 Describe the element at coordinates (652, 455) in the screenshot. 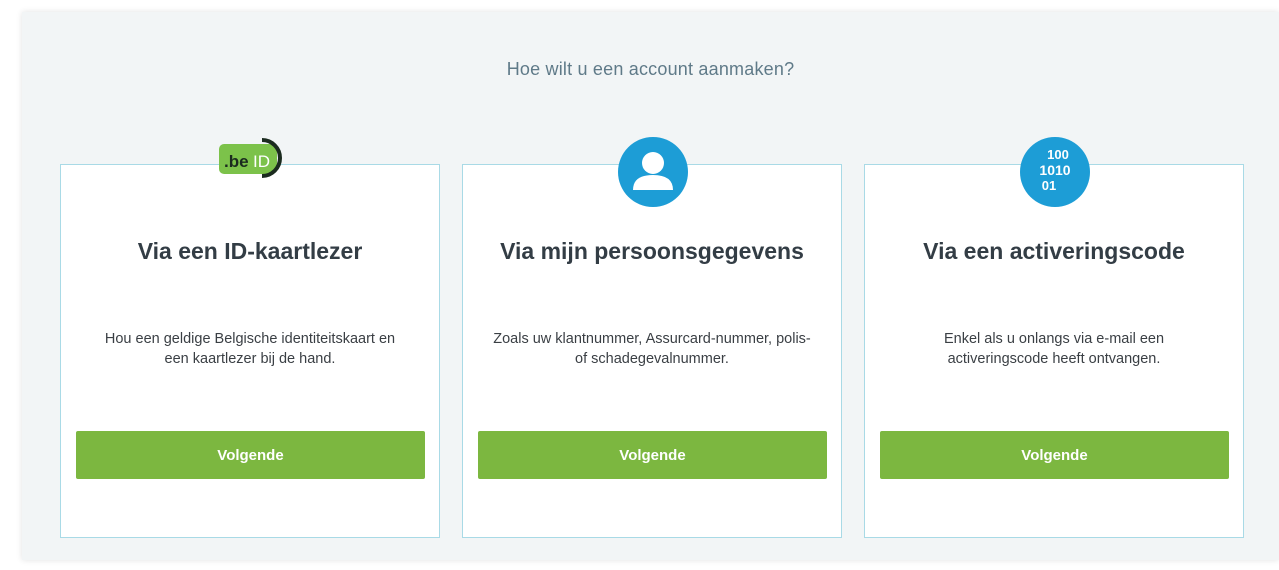

I see `next-button-personal-data: Volgende` at that location.